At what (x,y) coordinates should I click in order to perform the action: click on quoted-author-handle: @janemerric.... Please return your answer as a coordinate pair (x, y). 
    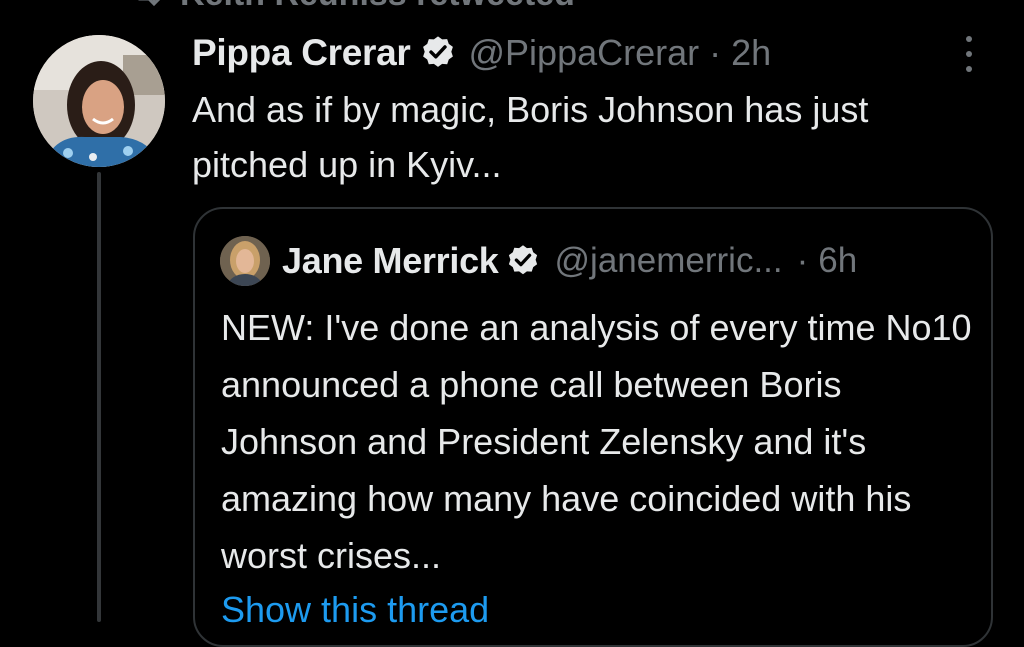
    Looking at the image, I should click on (668, 260).